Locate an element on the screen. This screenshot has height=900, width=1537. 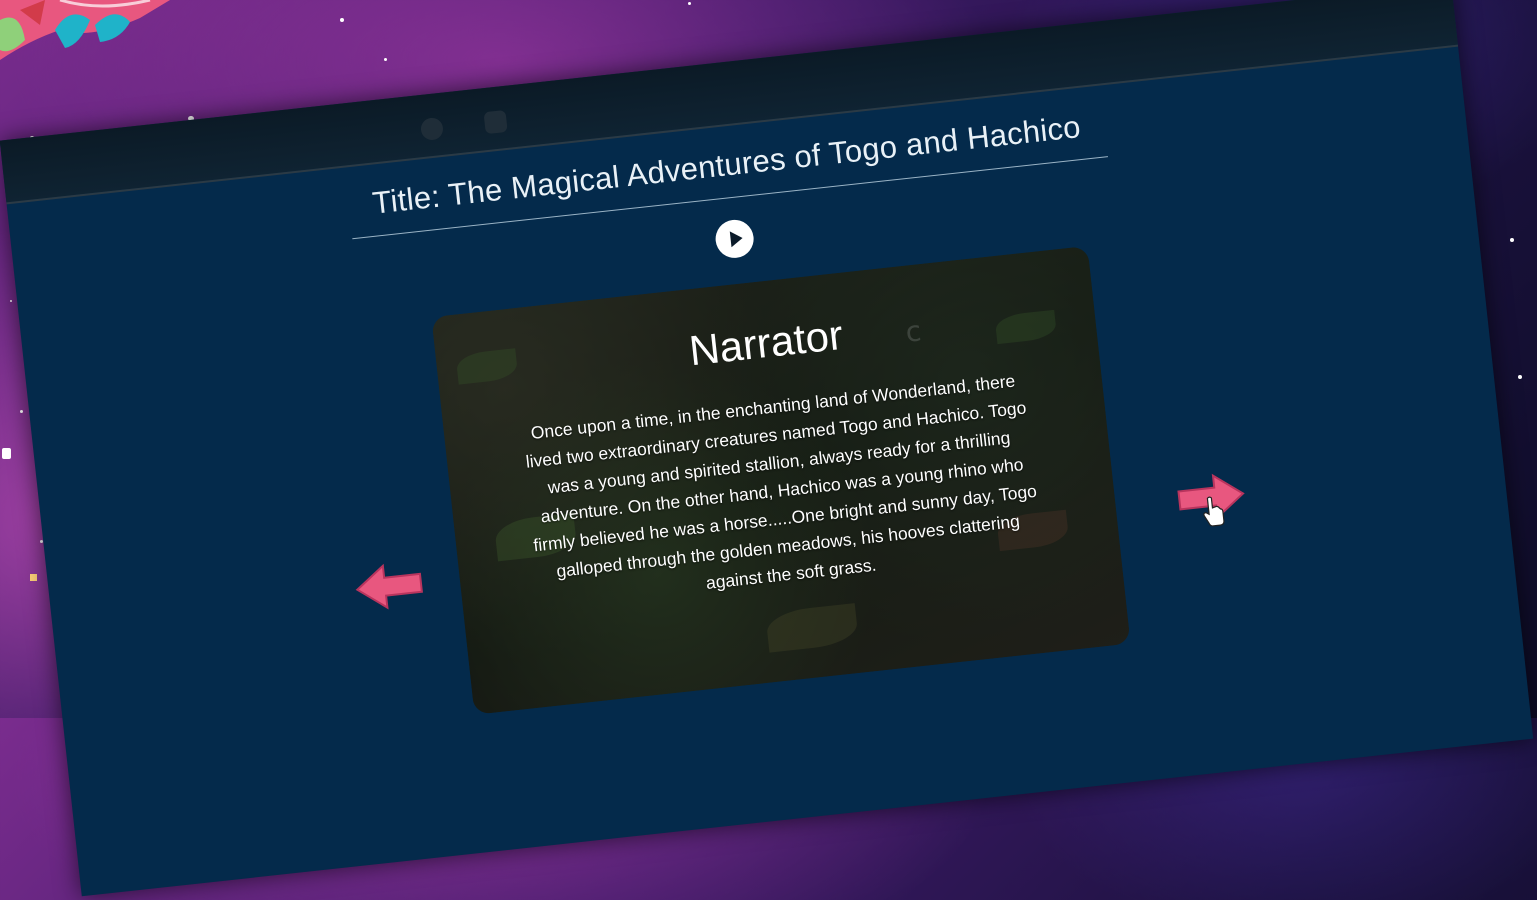
cartoon-leaves-illustration is located at coordinates (85, 30).